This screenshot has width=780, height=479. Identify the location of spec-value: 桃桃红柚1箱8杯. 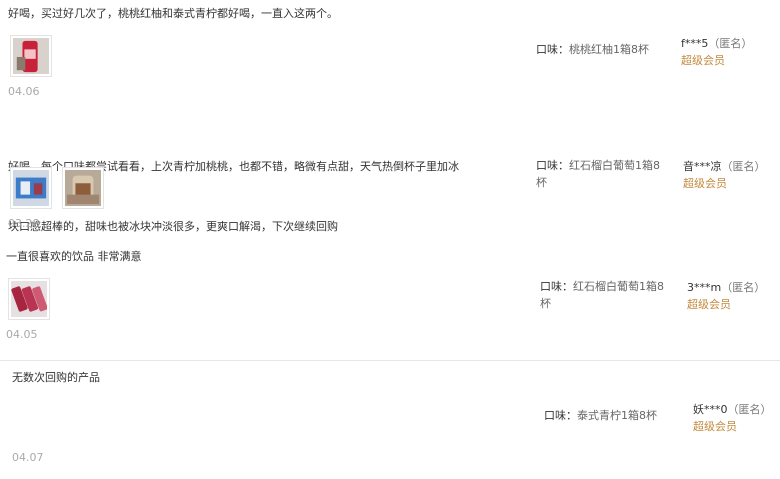
(609, 49).